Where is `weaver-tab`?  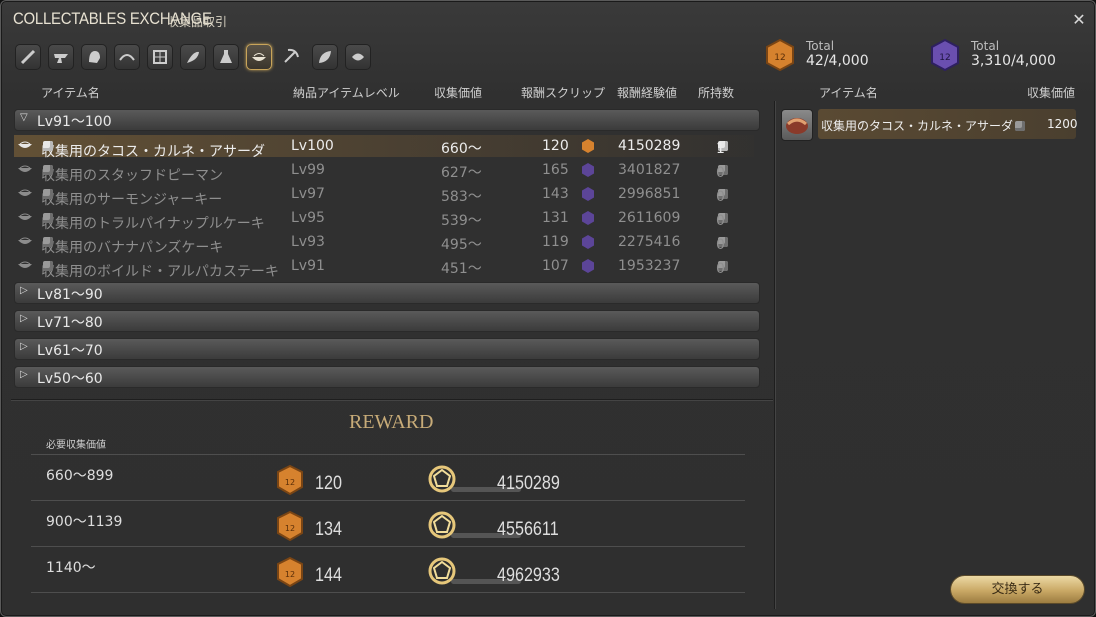 weaver-tab is located at coordinates (193, 57).